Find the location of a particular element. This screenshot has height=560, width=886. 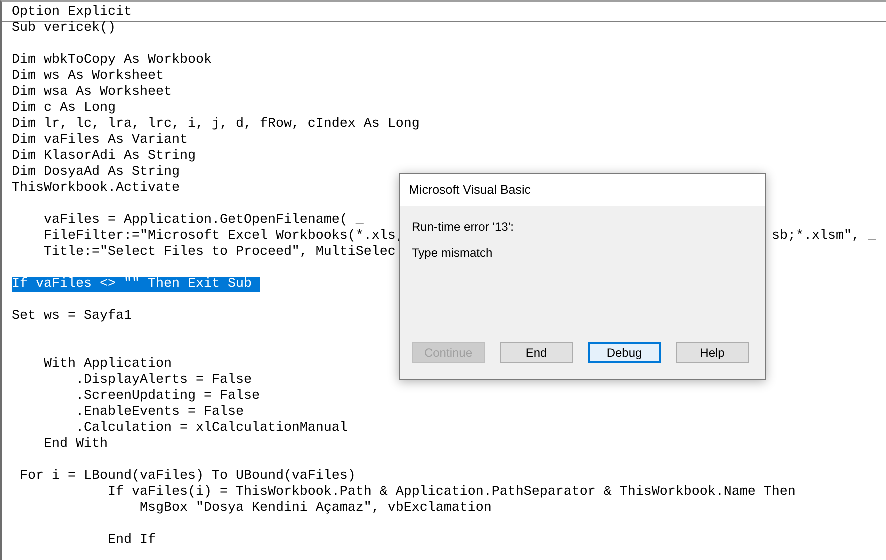

dialog-button: Help is located at coordinates (712, 352).